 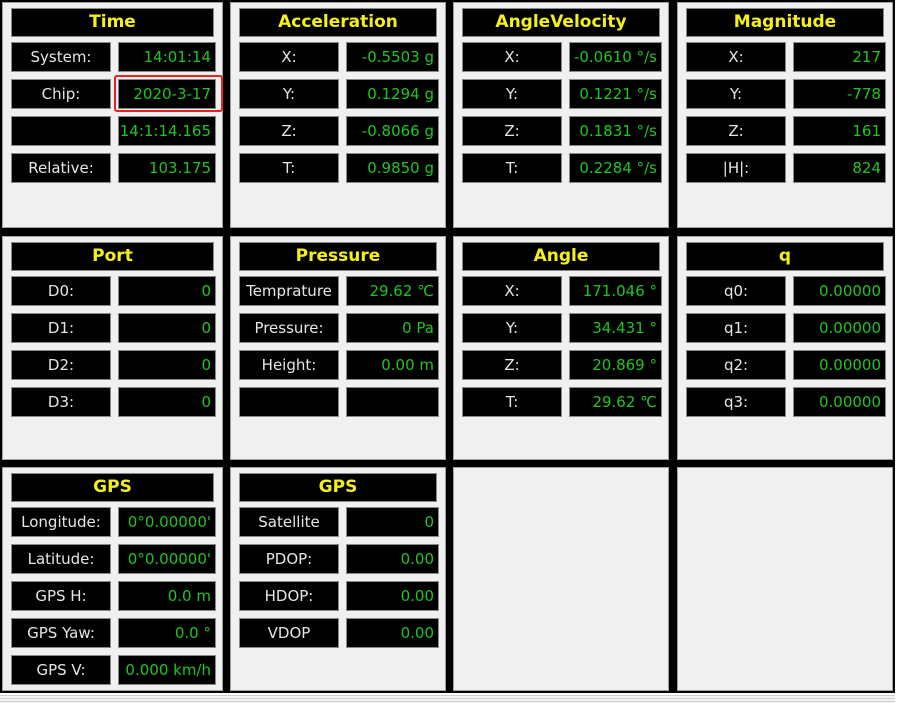 What do you see at coordinates (736, 365) in the screenshot?
I see `row-label: q2:` at bounding box center [736, 365].